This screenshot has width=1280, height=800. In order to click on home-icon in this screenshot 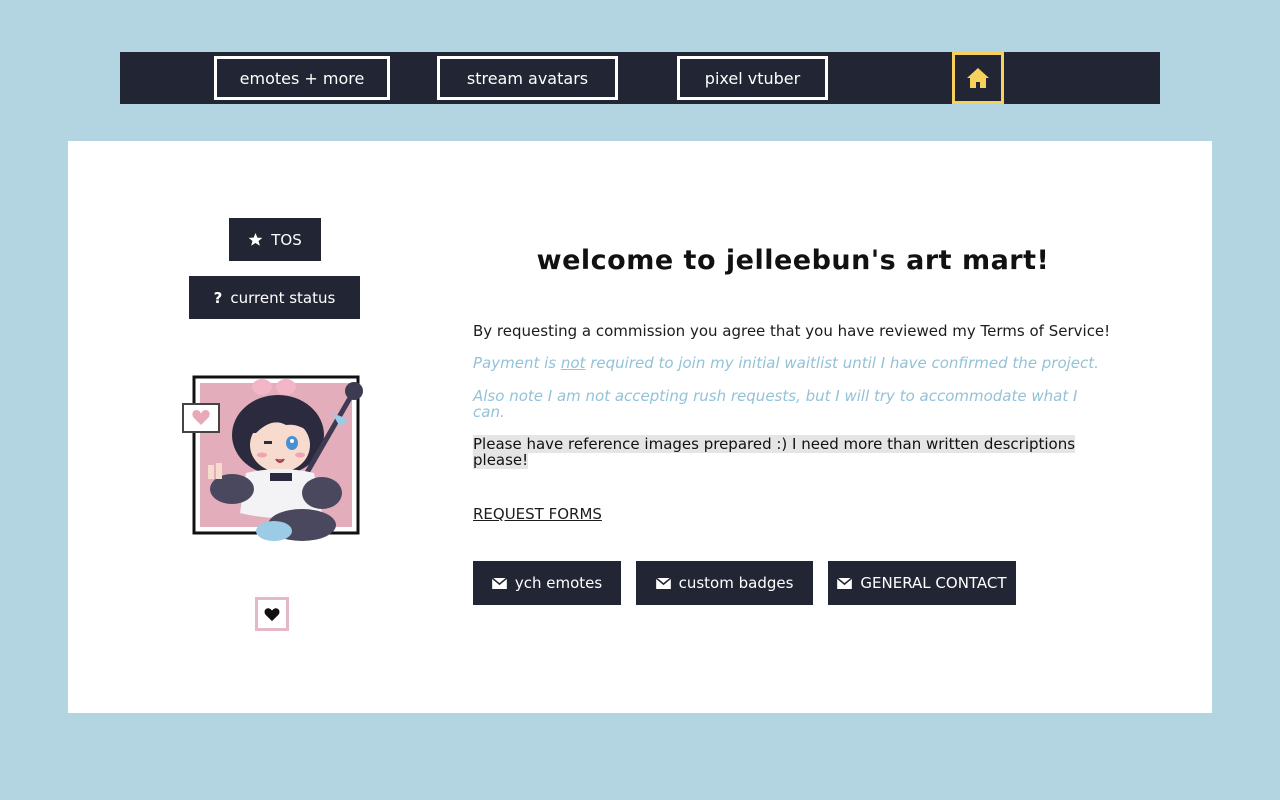, I will do `click(978, 78)`.